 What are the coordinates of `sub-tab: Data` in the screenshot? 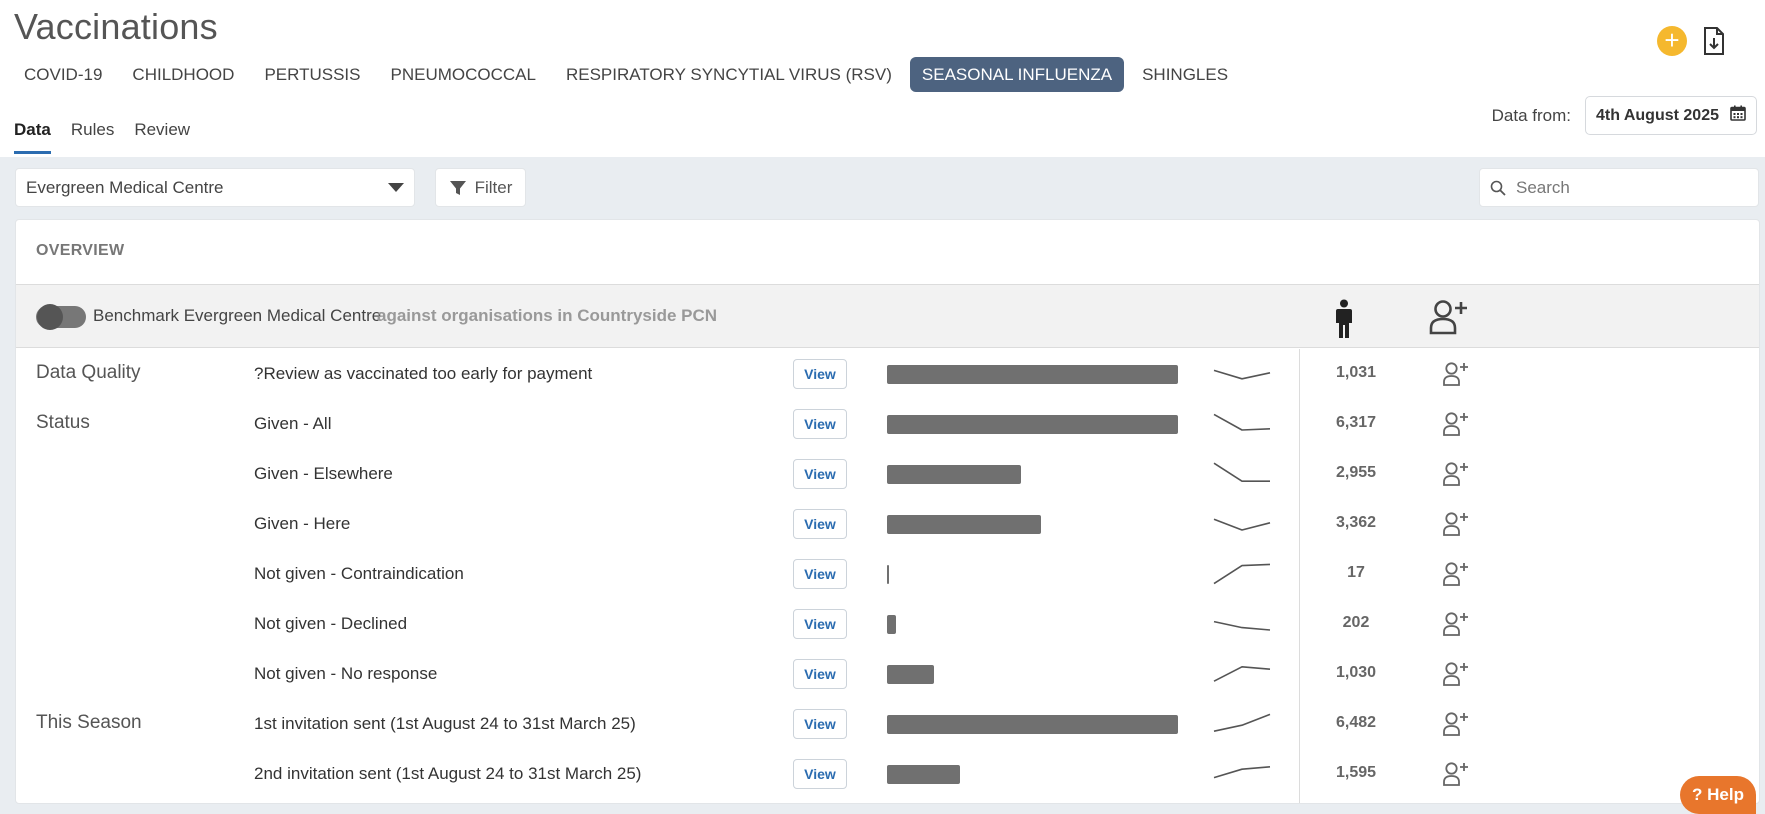 It's located at (32, 137).